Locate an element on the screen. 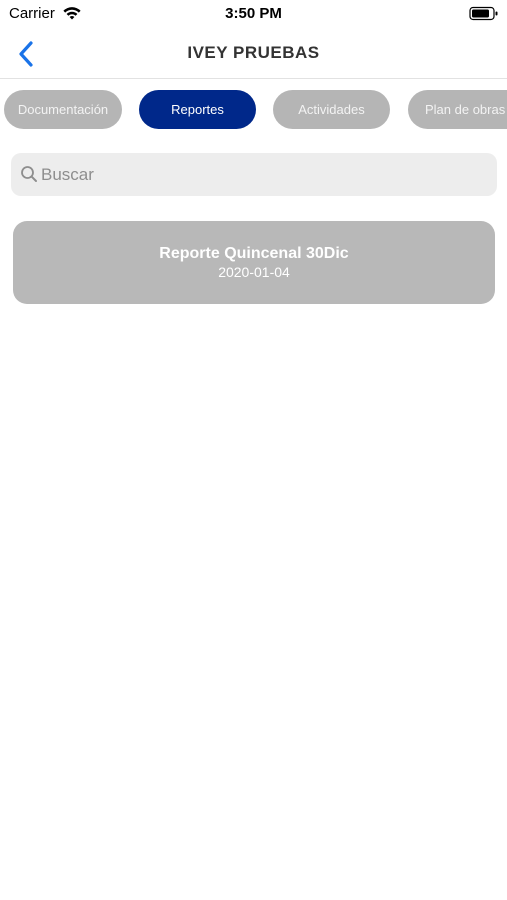 This screenshot has height=900, width=507. page-title: IVEY PRUEBAS is located at coordinates (253, 52).